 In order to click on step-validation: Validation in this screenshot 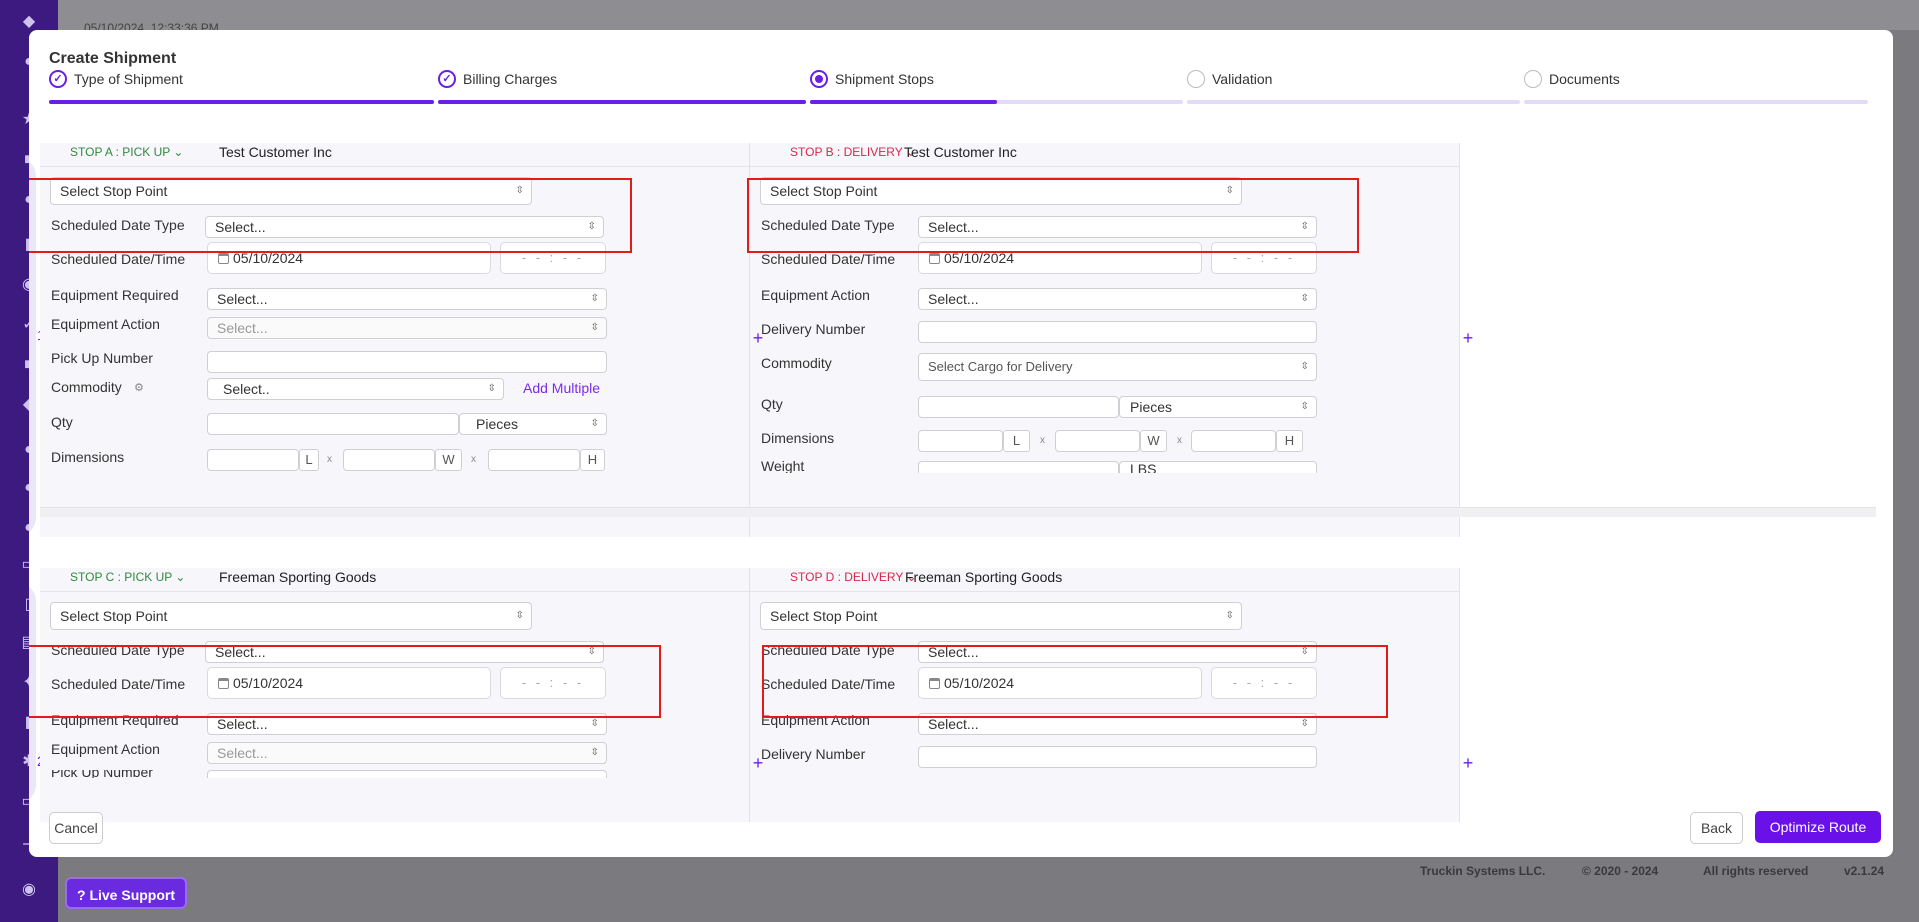, I will do `click(1353, 87)`.